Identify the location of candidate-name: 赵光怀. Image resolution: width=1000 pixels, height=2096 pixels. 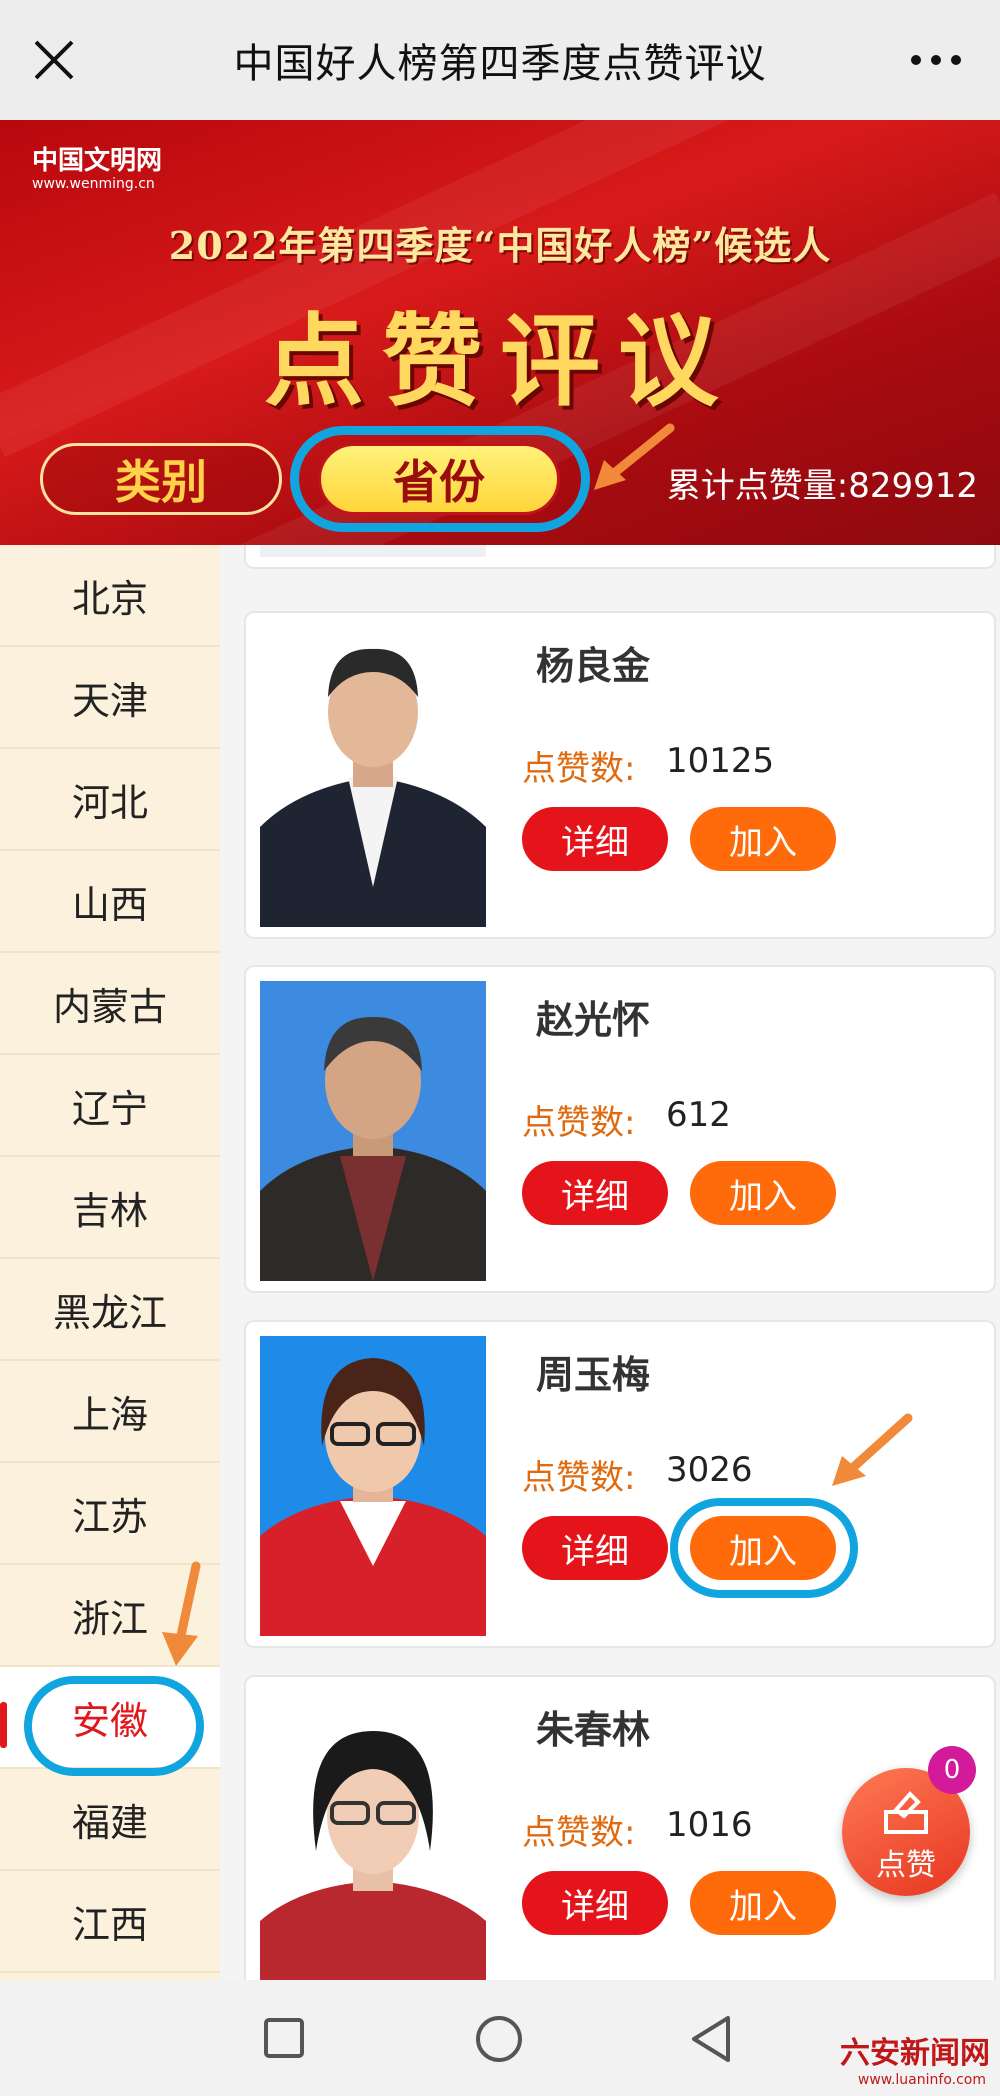
(593, 1020).